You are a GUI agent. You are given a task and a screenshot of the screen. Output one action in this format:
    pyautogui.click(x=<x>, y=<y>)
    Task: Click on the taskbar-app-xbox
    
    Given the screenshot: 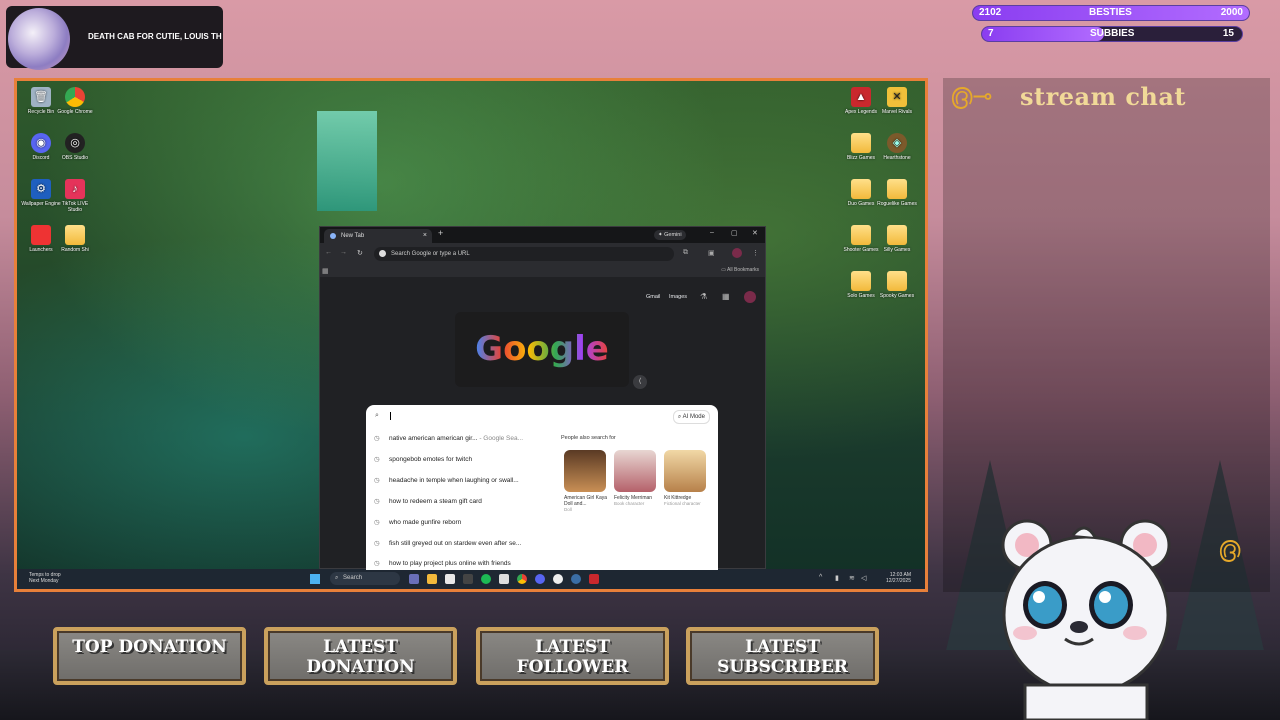 What is the action you would take?
    pyautogui.click(x=504, y=579)
    